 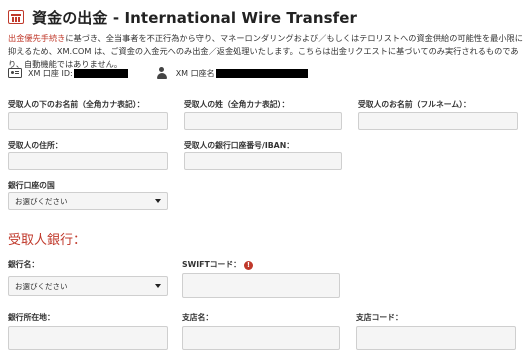 What do you see at coordinates (436, 338) in the screenshot?
I see `branch-code-input` at bounding box center [436, 338].